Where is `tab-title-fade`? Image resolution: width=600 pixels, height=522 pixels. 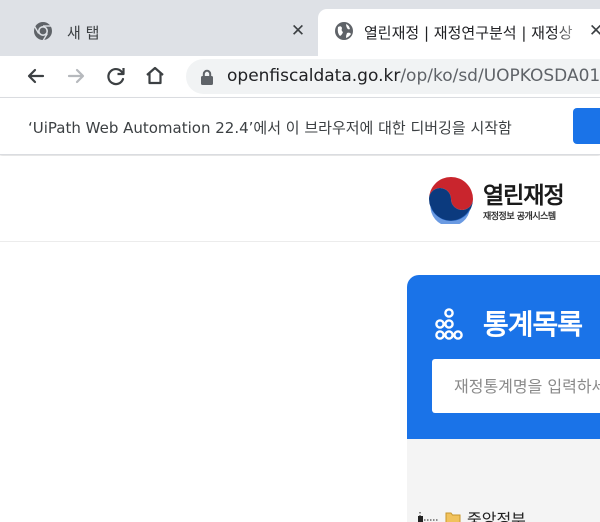
tab-title-fade is located at coordinates (572, 32).